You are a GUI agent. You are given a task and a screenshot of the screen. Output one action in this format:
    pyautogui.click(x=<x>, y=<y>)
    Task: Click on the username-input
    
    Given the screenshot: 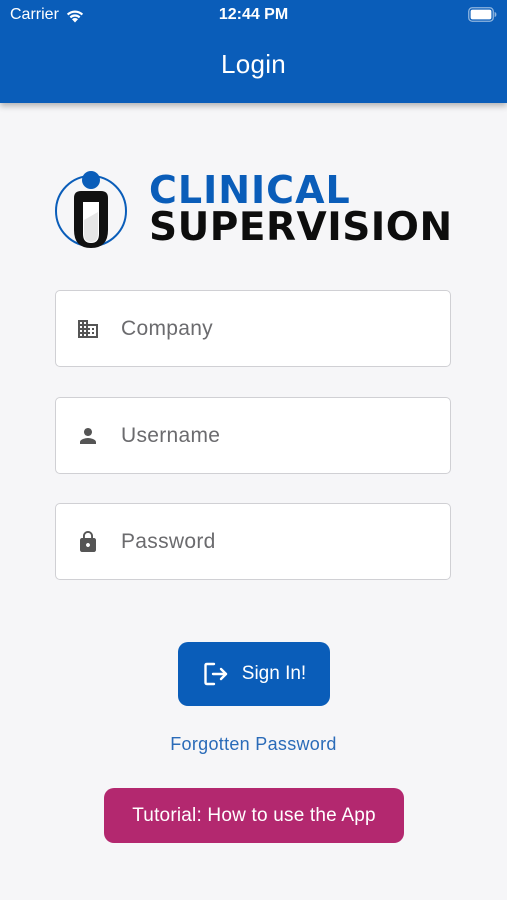 What is the action you would take?
    pyautogui.click(x=271, y=435)
    